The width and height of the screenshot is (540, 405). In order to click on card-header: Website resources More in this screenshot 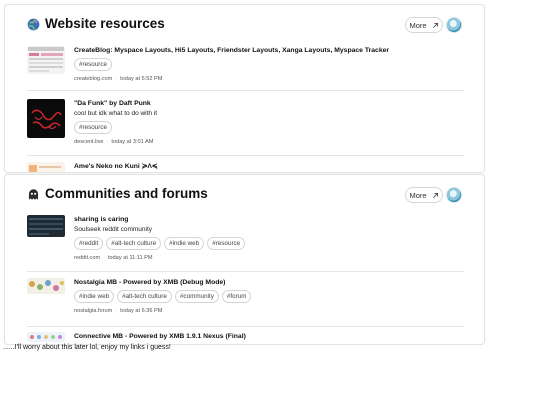, I will do `click(244, 23)`.